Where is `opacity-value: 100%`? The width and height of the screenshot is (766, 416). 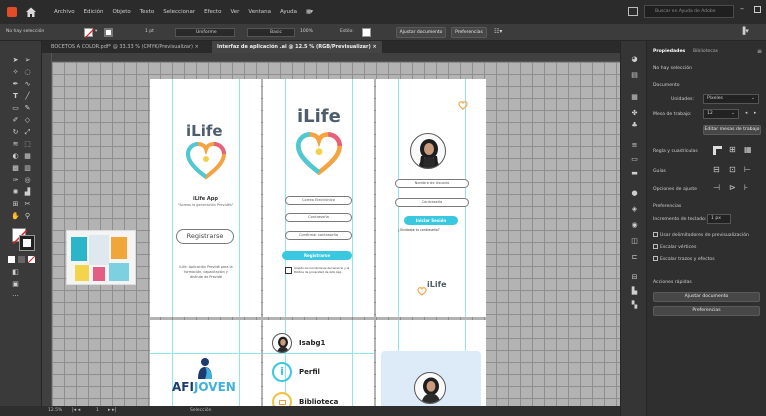 opacity-value: 100% is located at coordinates (306, 31).